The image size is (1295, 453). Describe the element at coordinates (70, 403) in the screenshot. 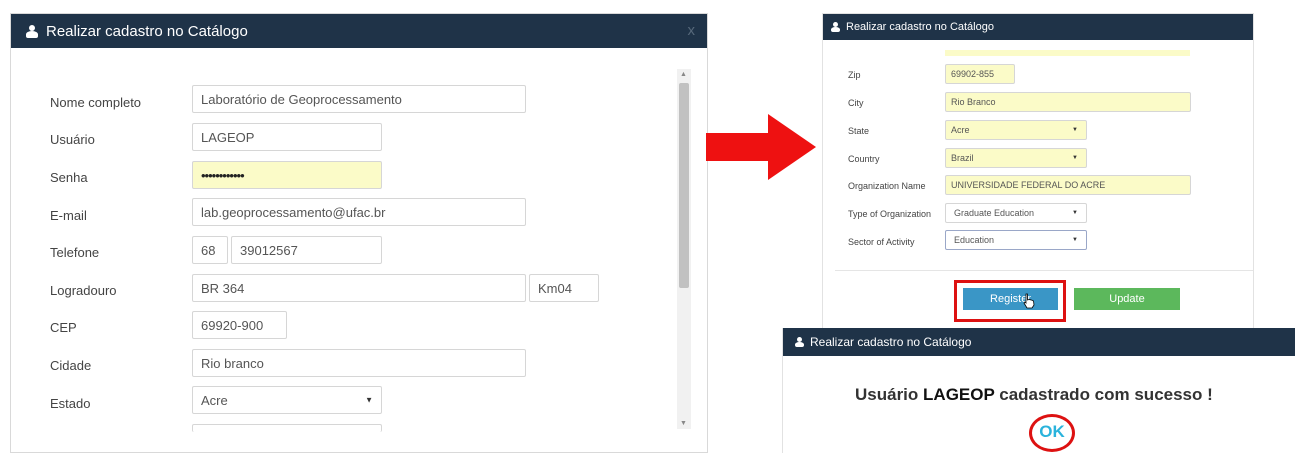

I see `estado-label: Estado` at that location.